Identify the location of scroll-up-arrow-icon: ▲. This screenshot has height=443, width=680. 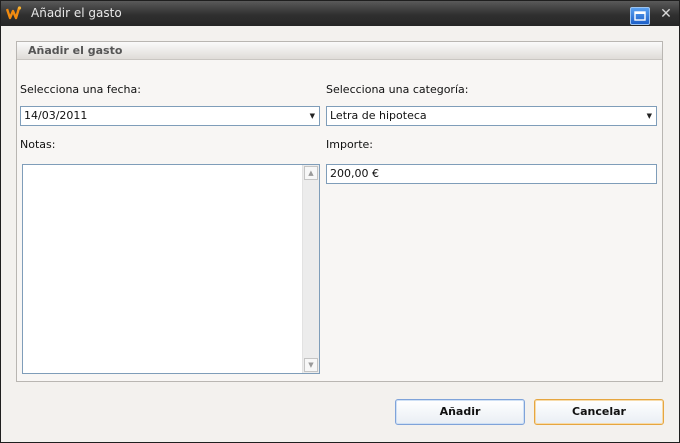
(311, 173).